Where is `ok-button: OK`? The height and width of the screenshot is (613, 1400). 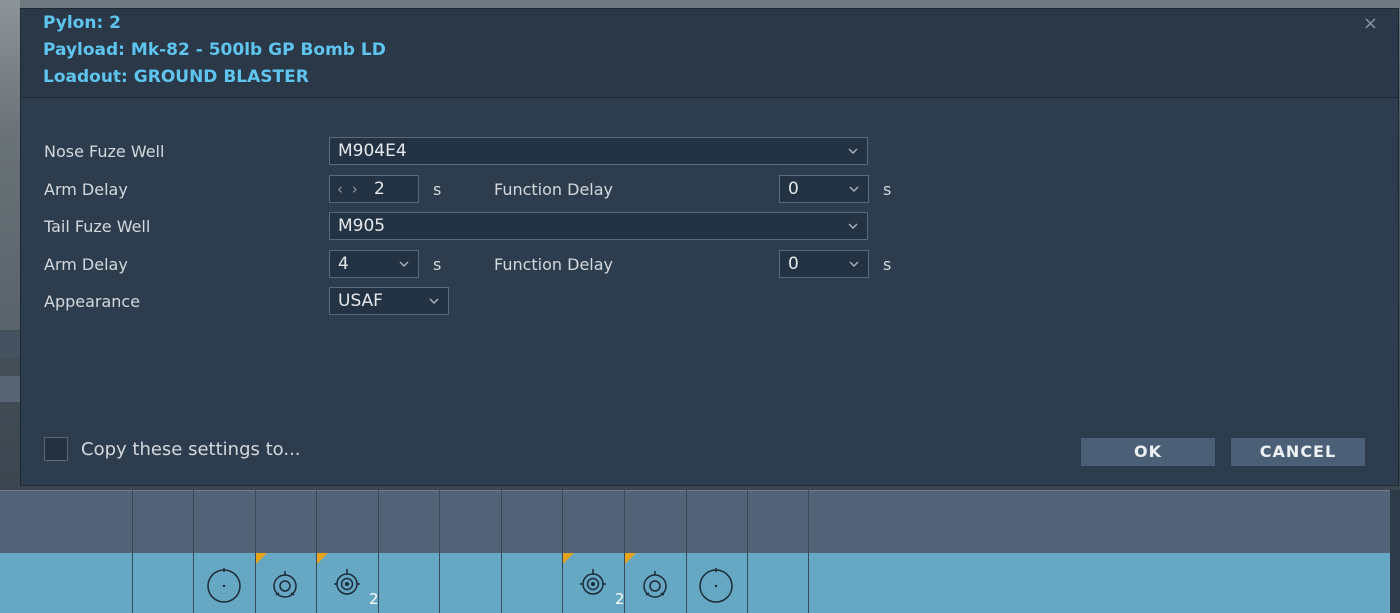
ok-button: OK is located at coordinates (1148, 452).